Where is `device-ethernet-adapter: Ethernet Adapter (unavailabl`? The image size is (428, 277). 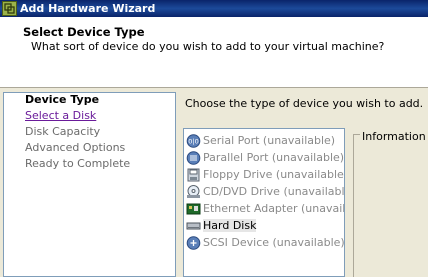 device-ethernet-adapter: Ethernet Adapter (unavailabl is located at coordinates (265, 209).